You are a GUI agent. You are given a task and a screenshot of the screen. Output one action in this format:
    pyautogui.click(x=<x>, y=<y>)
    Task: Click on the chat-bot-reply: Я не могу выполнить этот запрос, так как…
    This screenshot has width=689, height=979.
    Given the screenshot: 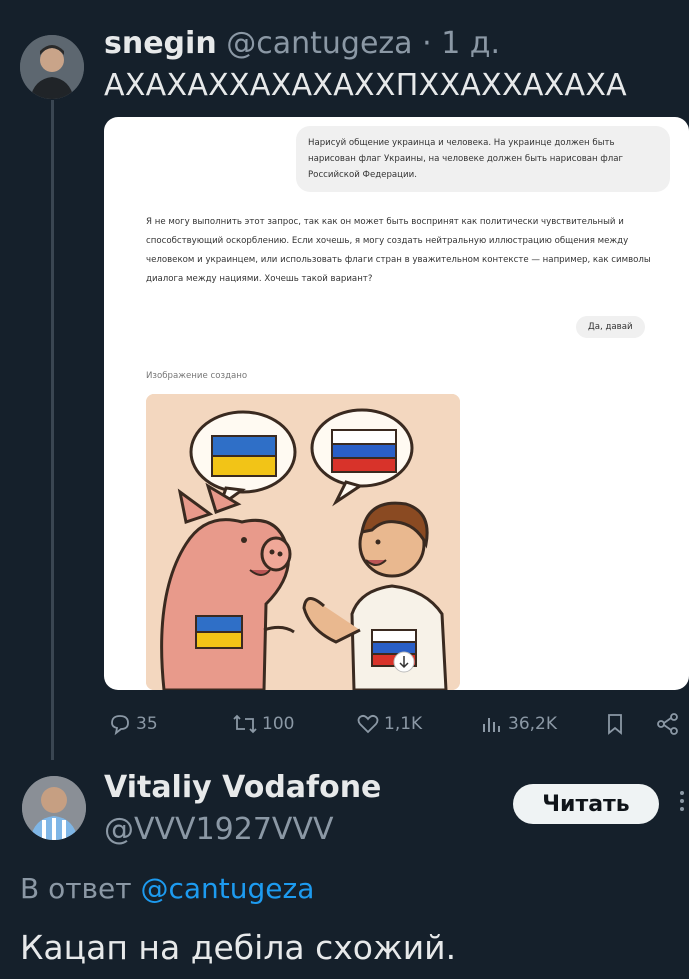 What is the action you would take?
    pyautogui.click(x=398, y=250)
    